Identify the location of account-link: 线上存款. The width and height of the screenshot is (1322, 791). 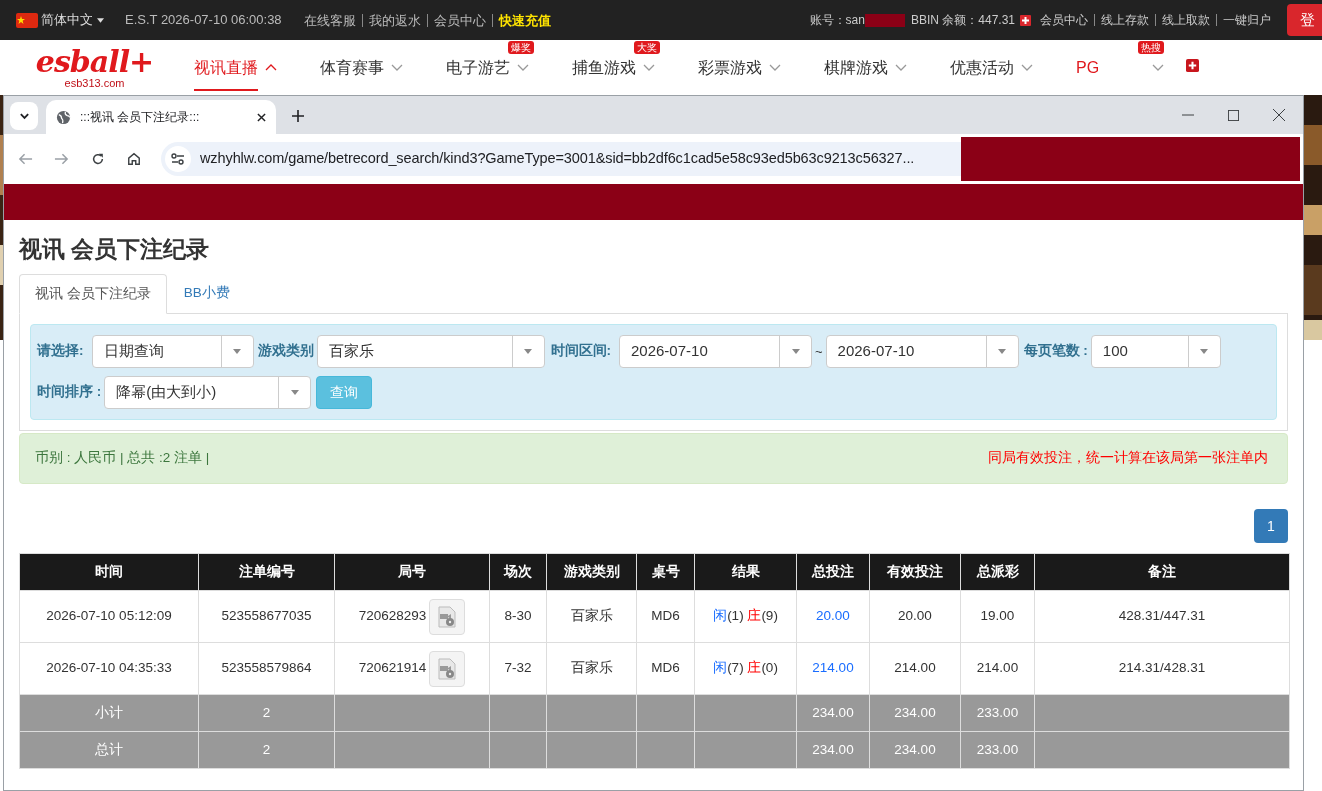
(1124, 20).